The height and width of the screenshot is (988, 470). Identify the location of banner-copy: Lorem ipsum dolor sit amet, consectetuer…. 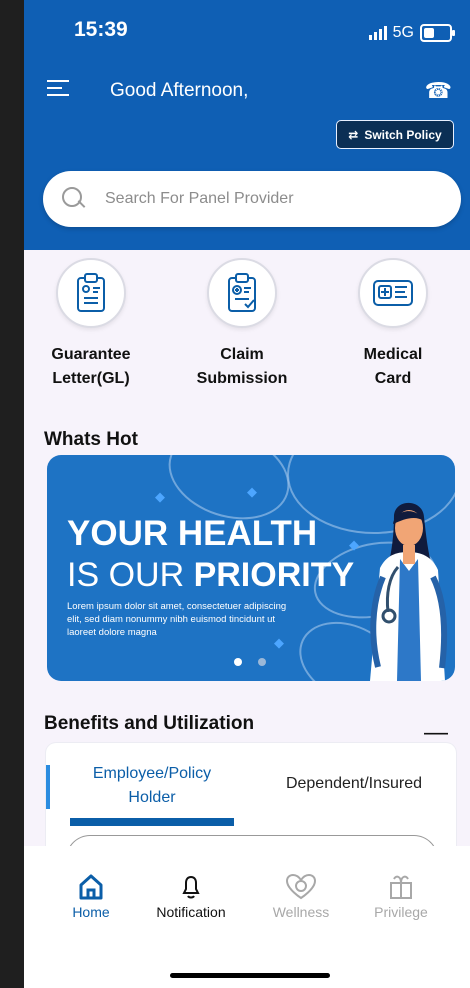
(177, 619).